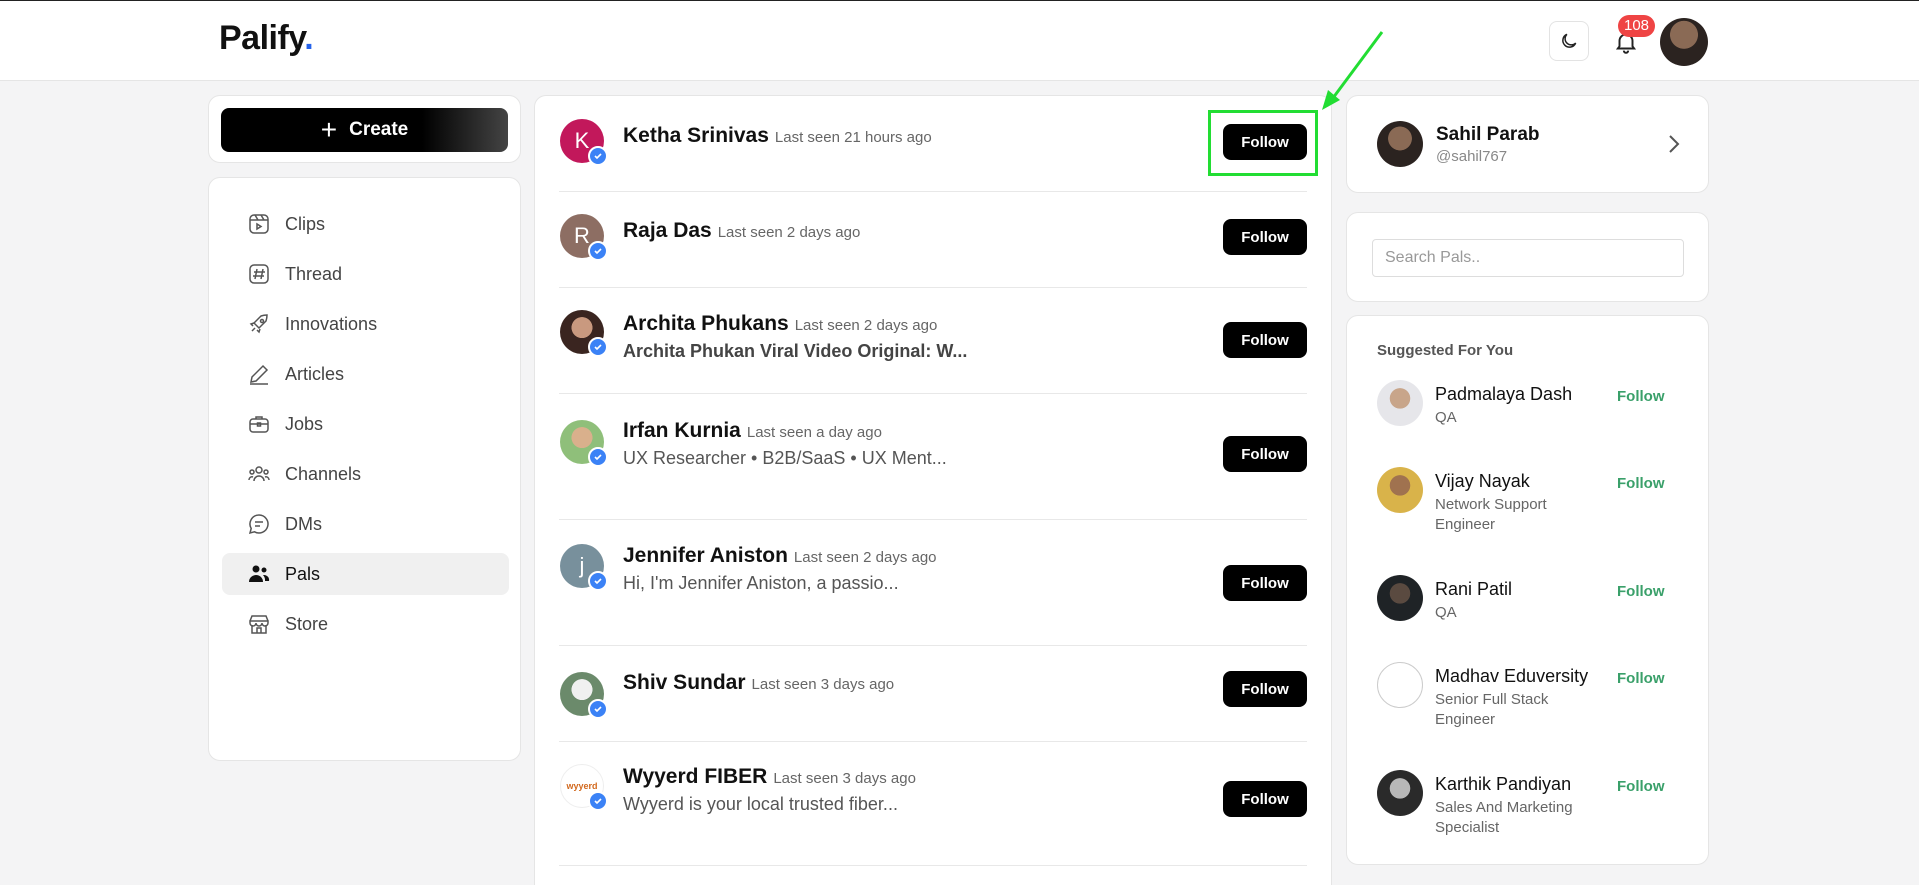 This screenshot has height=885, width=1919. I want to click on briefcase-icon, so click(259, 424).